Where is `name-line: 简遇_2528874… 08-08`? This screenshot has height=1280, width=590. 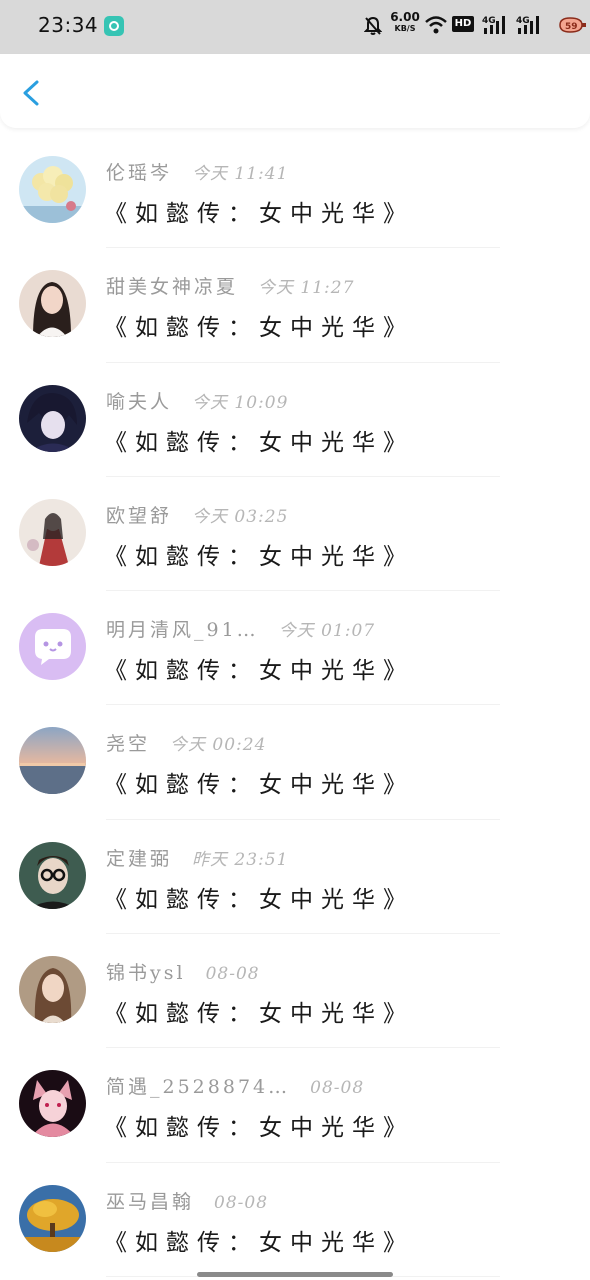
name-line: 简遇_2528874… 08-08 is located at coordinates (235, 1085).